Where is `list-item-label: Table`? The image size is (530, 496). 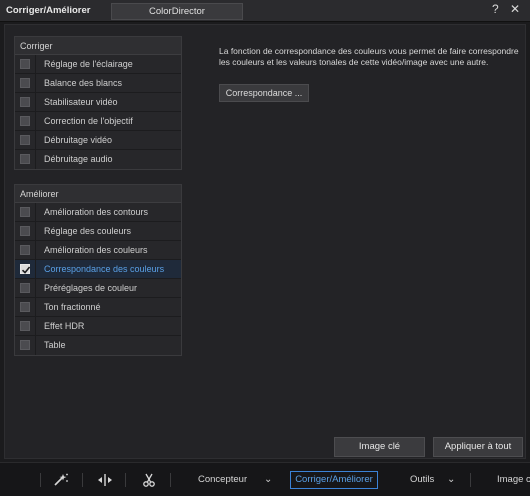 list-item-label: Table is located at coordinates (55, 345).